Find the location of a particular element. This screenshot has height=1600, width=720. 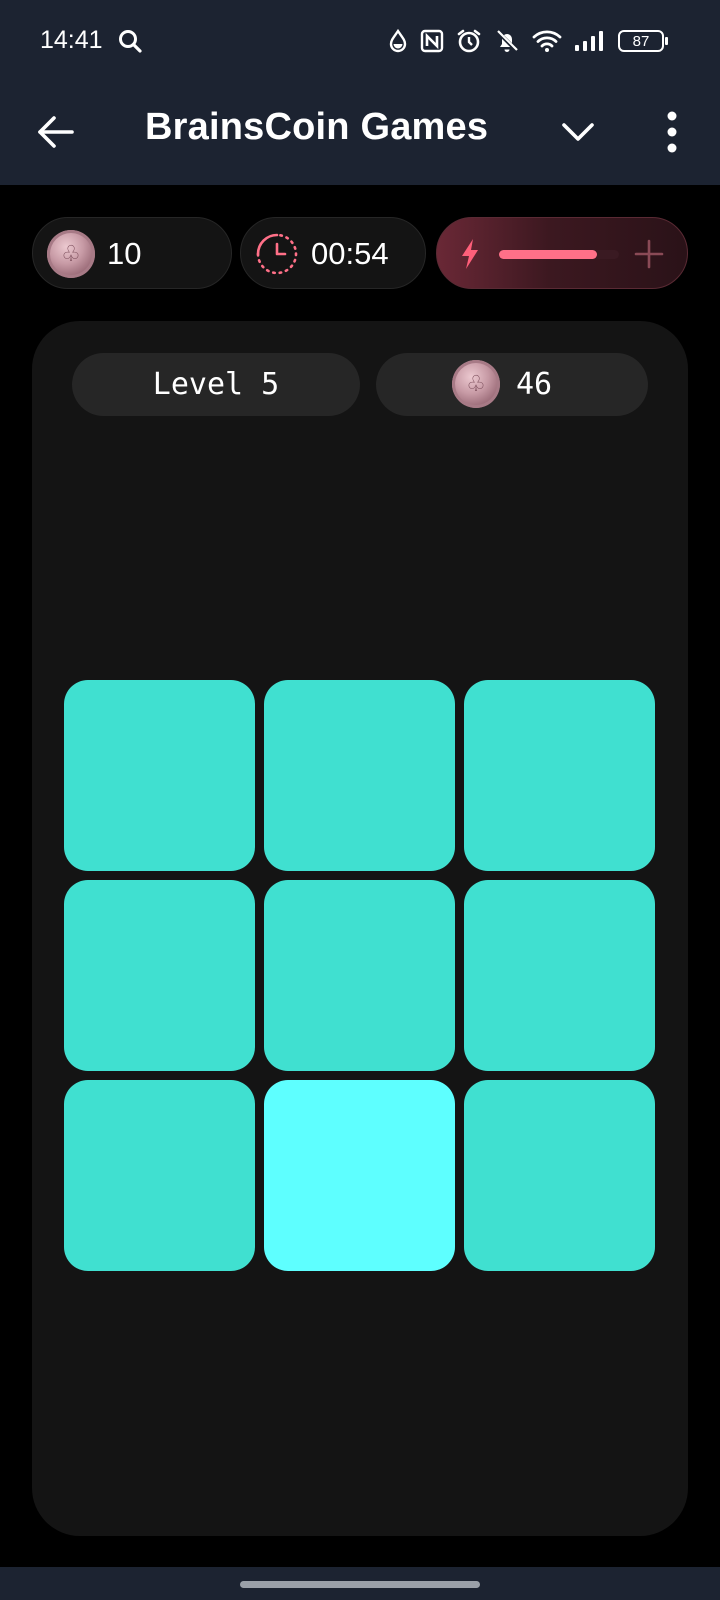

alarm-icon is located at coordinates (469, 41).